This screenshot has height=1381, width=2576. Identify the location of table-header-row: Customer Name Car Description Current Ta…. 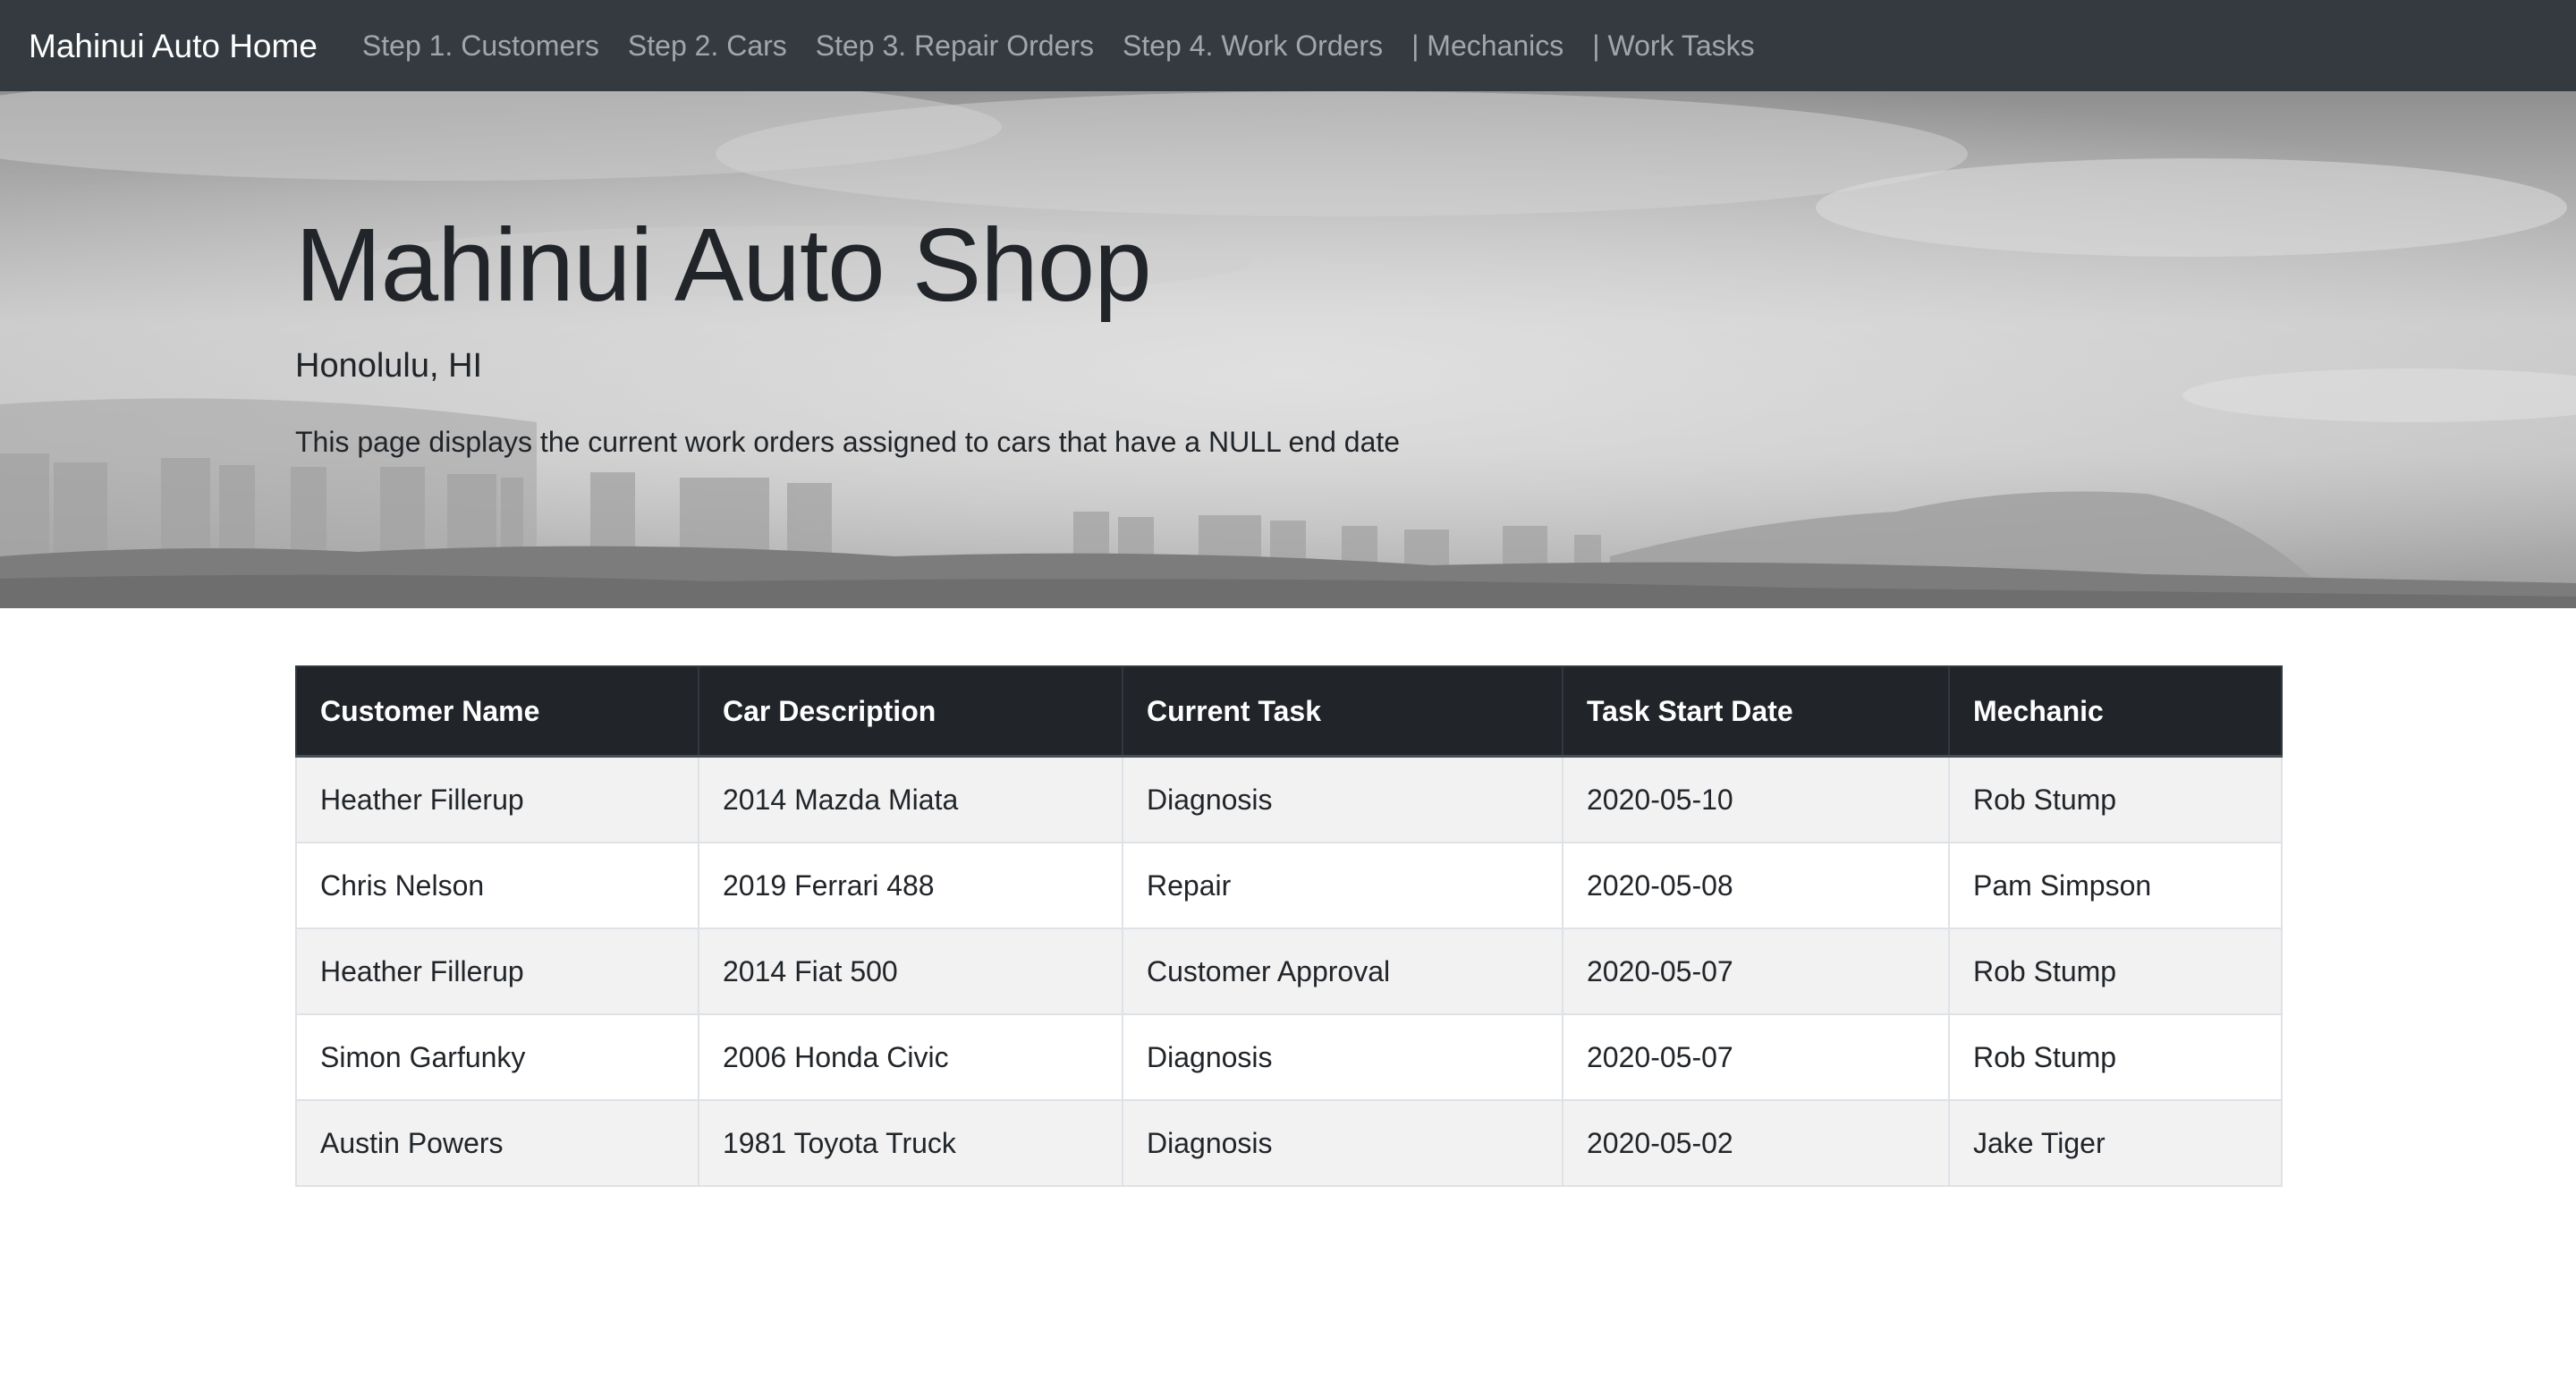
(1289, 711).